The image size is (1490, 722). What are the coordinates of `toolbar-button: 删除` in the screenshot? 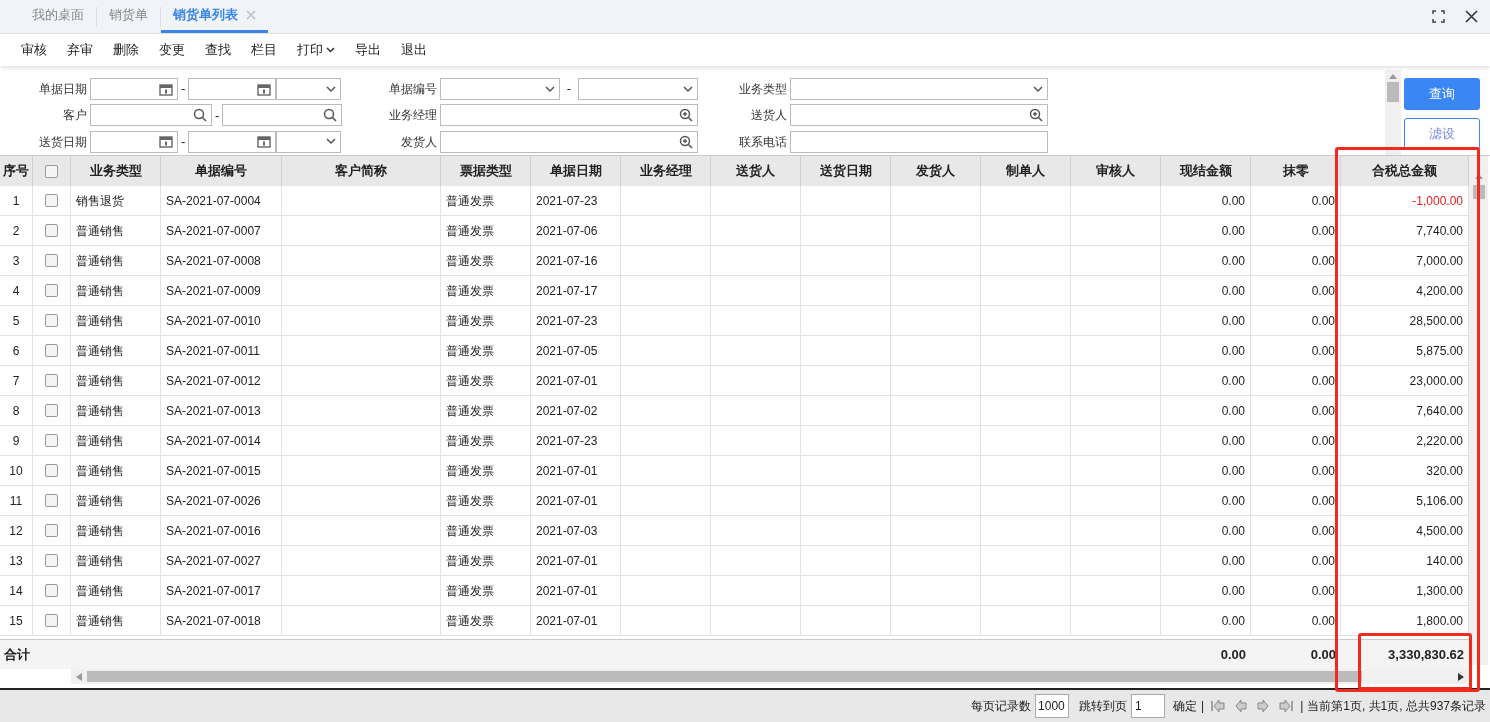 It's located at (126, 50).